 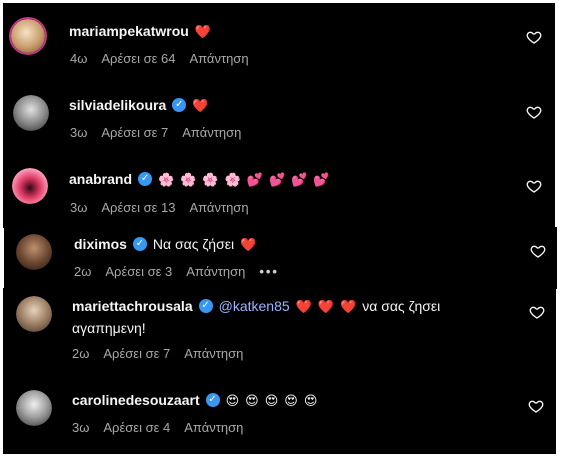 What do you see at coordinates (129, 31) in the screenshot?
I see `comment-username: mariampekatwrou` at bounding box center [129, 31].